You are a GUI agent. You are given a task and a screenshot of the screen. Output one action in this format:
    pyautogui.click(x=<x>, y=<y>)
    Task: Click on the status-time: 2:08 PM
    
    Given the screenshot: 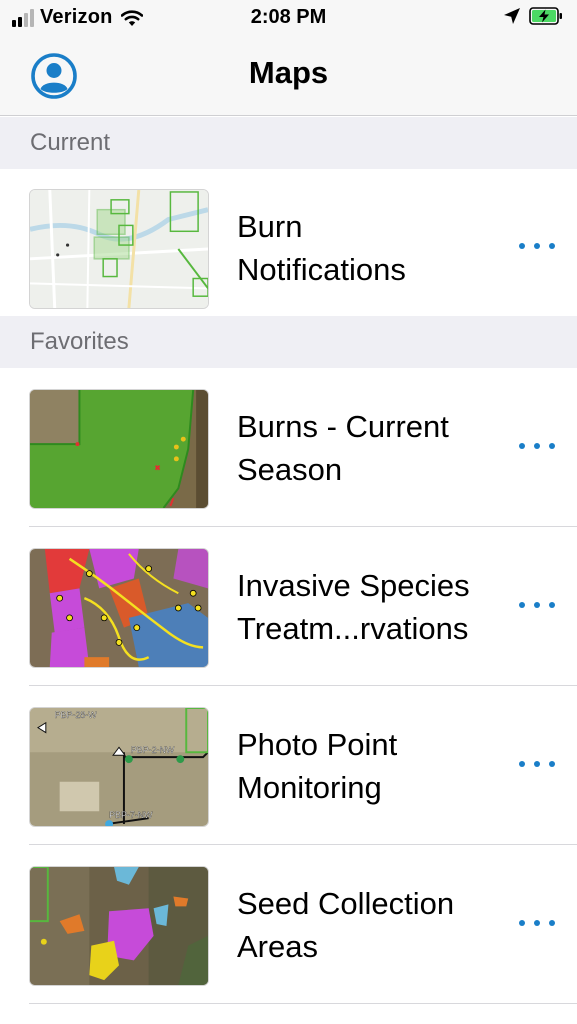 What is the action you would take?
    pyautogui.click(x=288, y=17)
    